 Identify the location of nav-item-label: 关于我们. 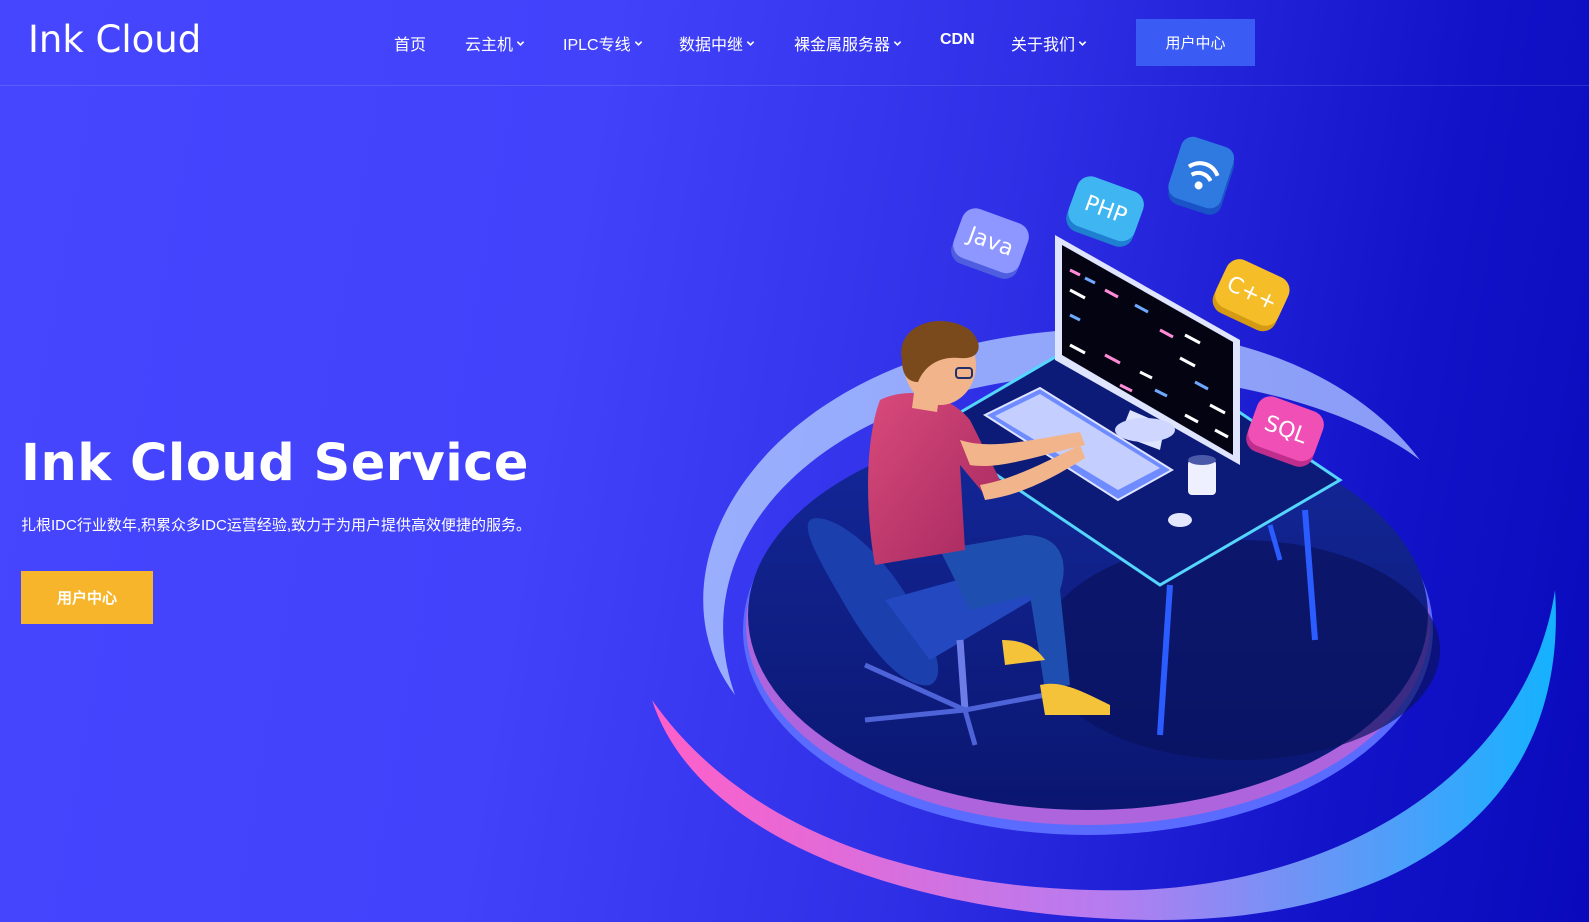
(1043, 45).